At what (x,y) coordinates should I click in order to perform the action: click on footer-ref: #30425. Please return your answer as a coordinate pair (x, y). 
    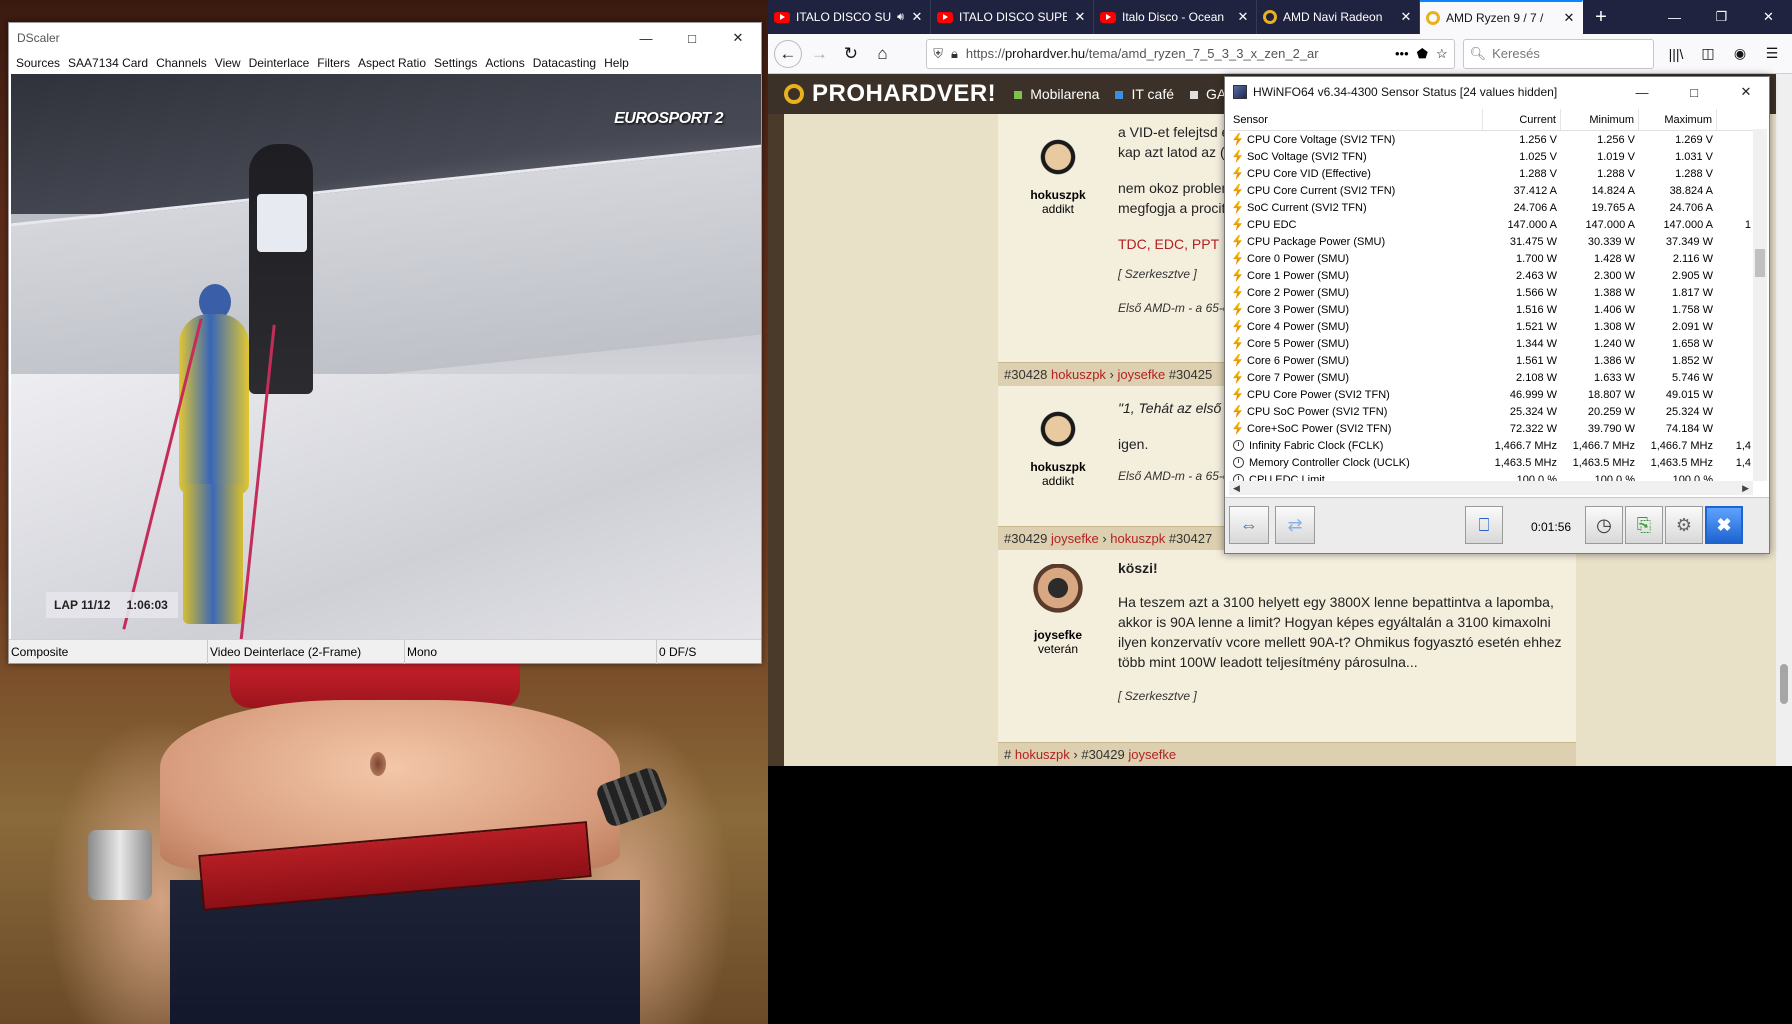
    Looking at the image, I should click on (1190, 374).